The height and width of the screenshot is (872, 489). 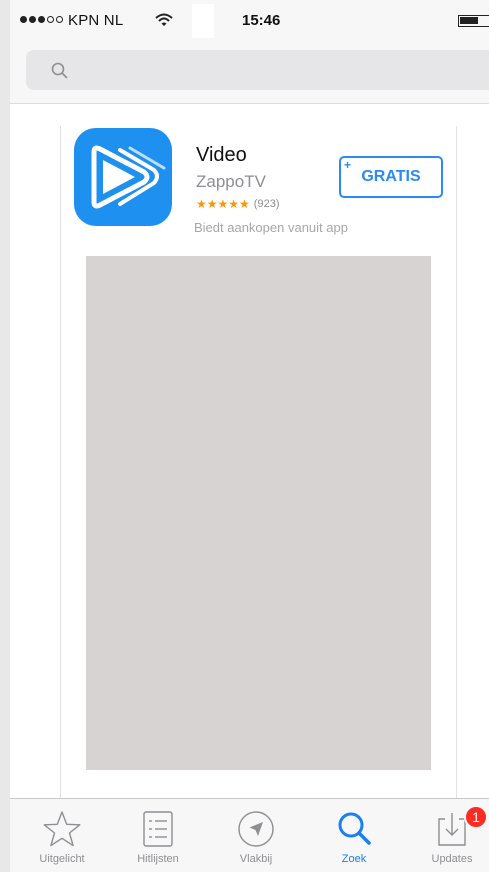 What do you see at coordinates (158, 859) in the screenshot?
I see `tab-label: Hitlijsten` at bounding box center [158, 859].